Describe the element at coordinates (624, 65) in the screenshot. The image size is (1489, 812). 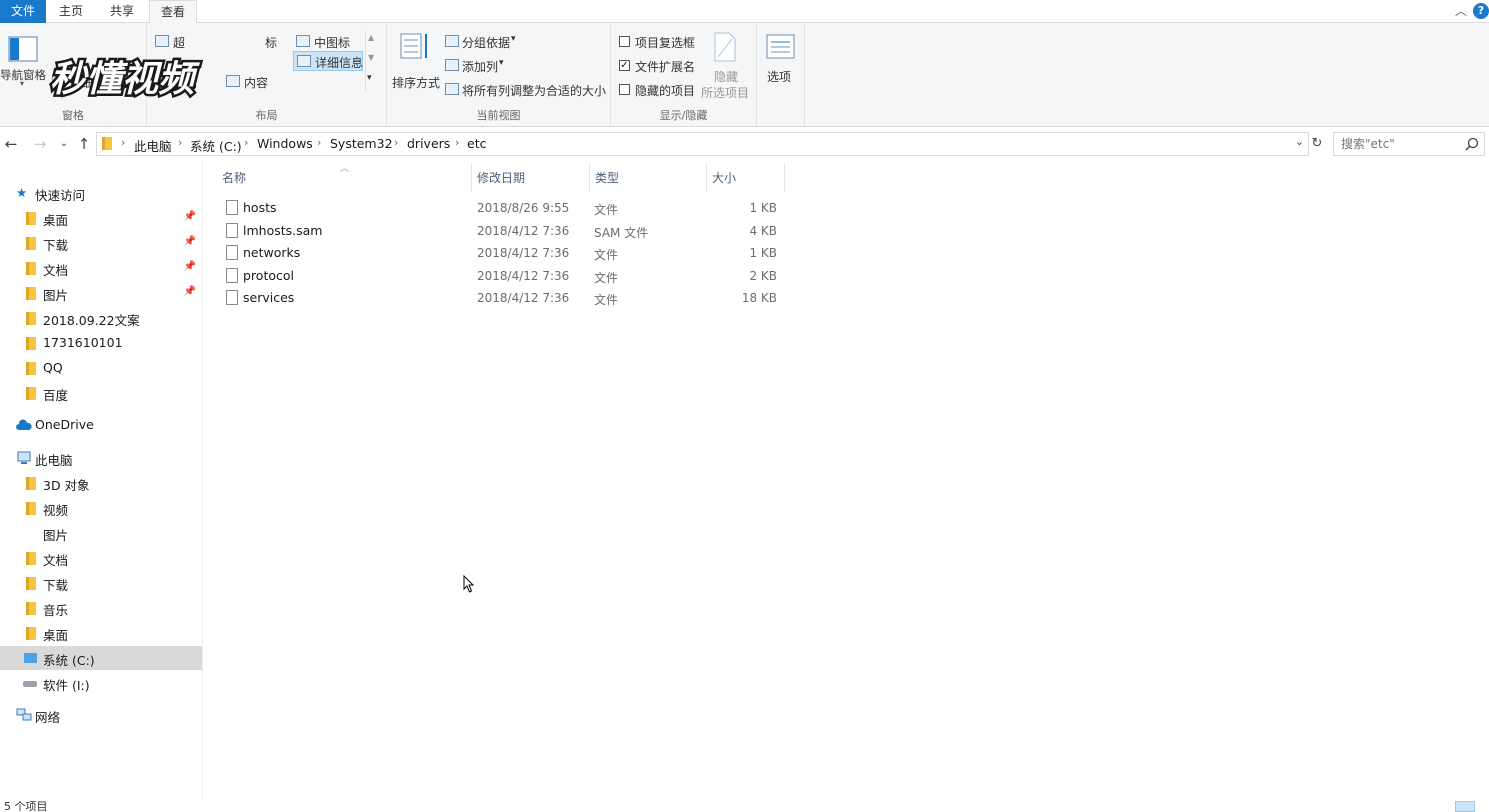
I see `file-extensions-checkbox: ✓` at that location.